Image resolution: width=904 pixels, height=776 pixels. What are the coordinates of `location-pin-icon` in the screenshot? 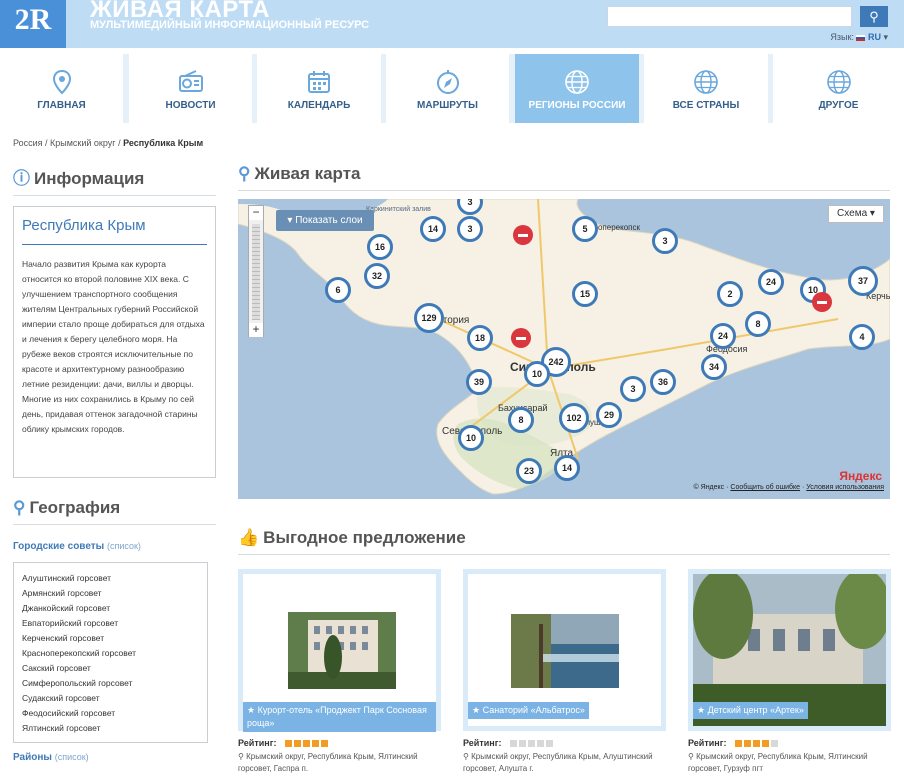 It's located at (62, 82).